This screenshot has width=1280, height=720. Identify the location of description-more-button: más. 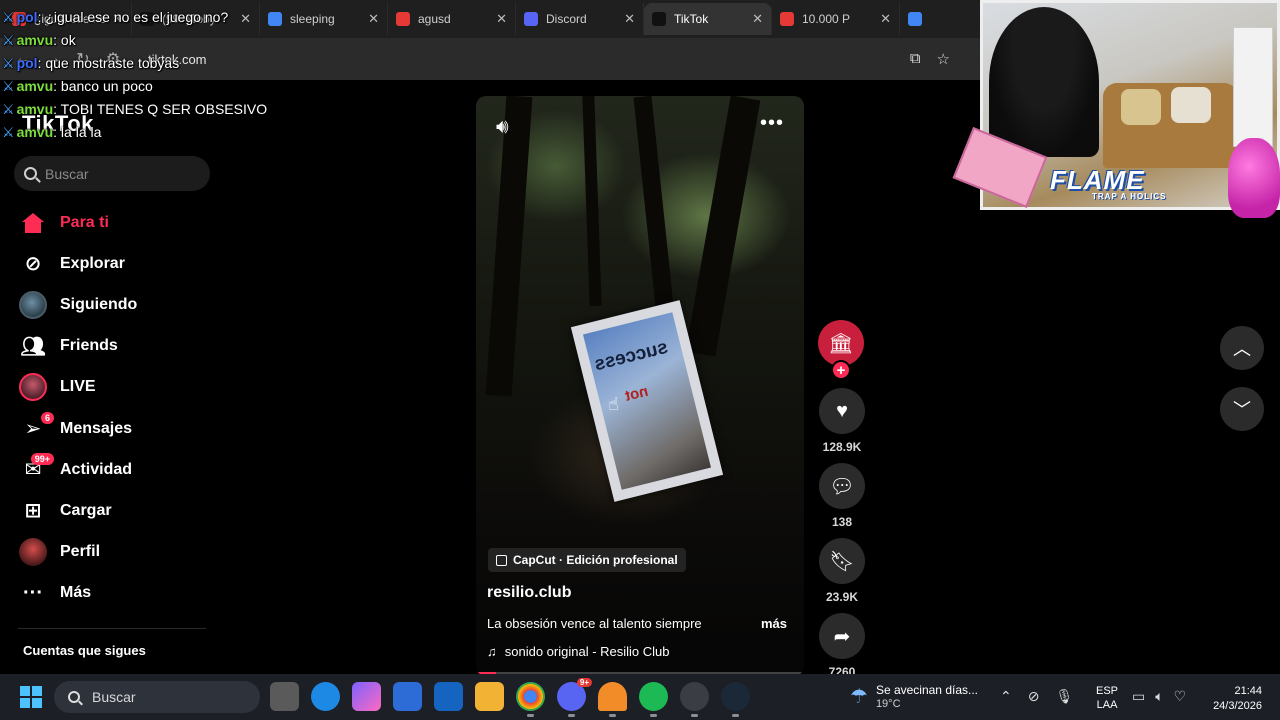
(774, 623).